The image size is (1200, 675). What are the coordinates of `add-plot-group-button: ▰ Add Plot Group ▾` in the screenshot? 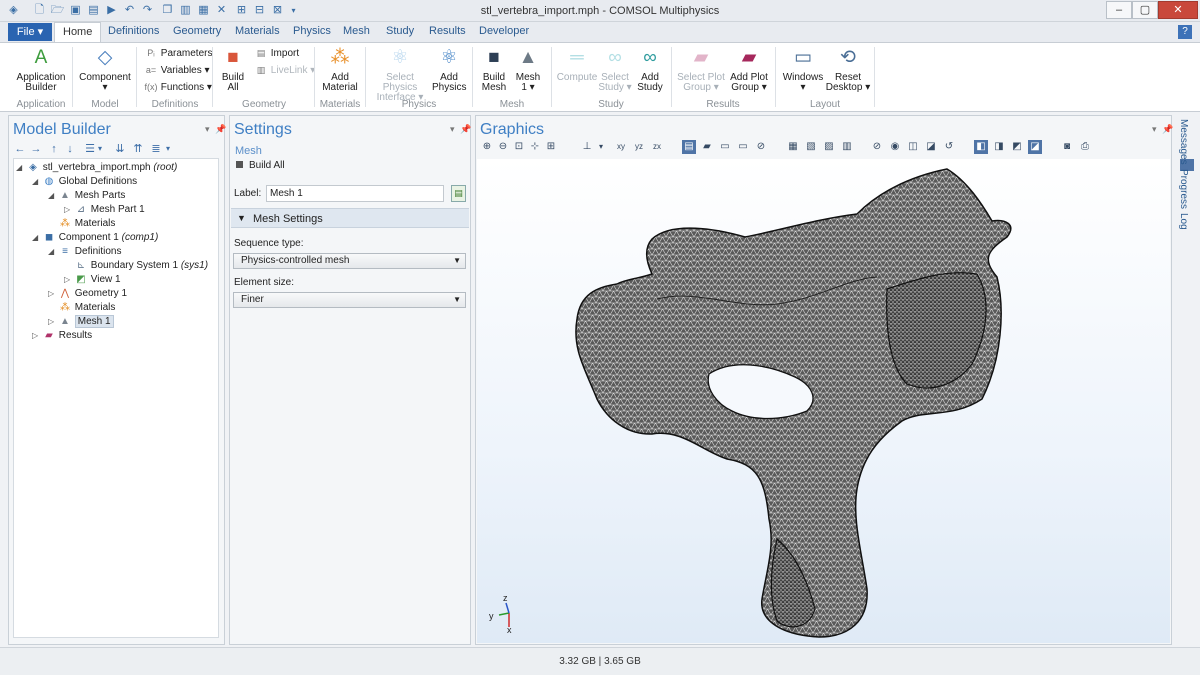 It's located at (749, 70).